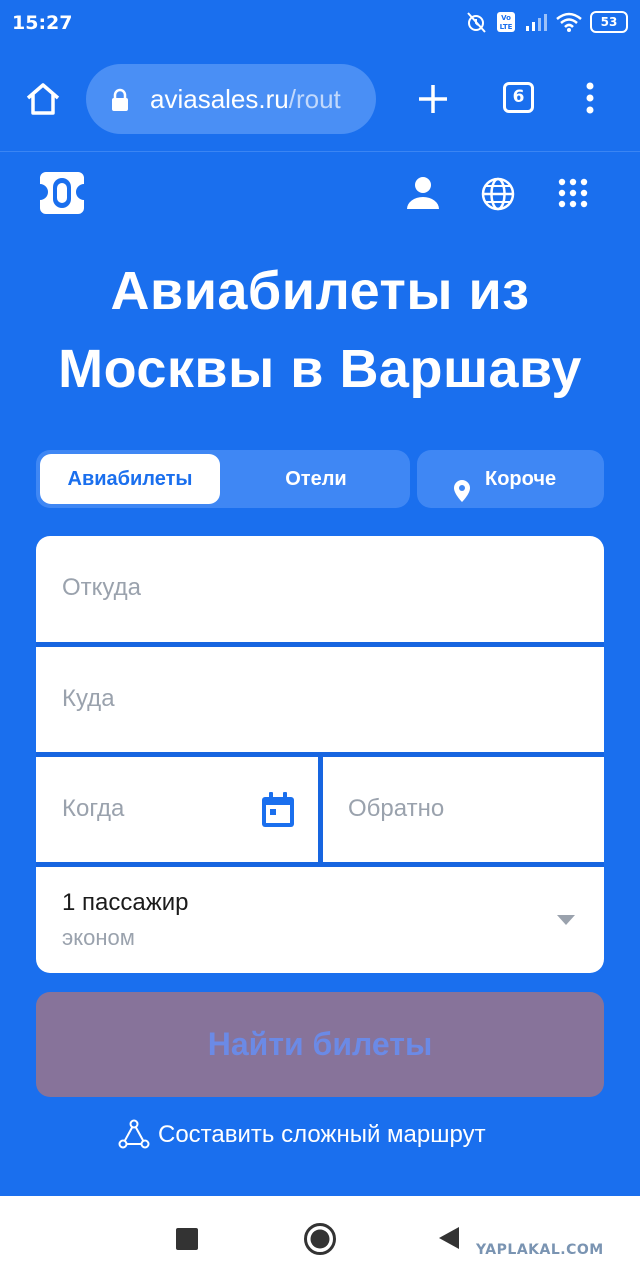 The height and width of the screenshot is (1280, 640). What do you see at coordinates (278, 812) in the screenshot?
I see `calendar-icon` at bounding box center [278, 812].